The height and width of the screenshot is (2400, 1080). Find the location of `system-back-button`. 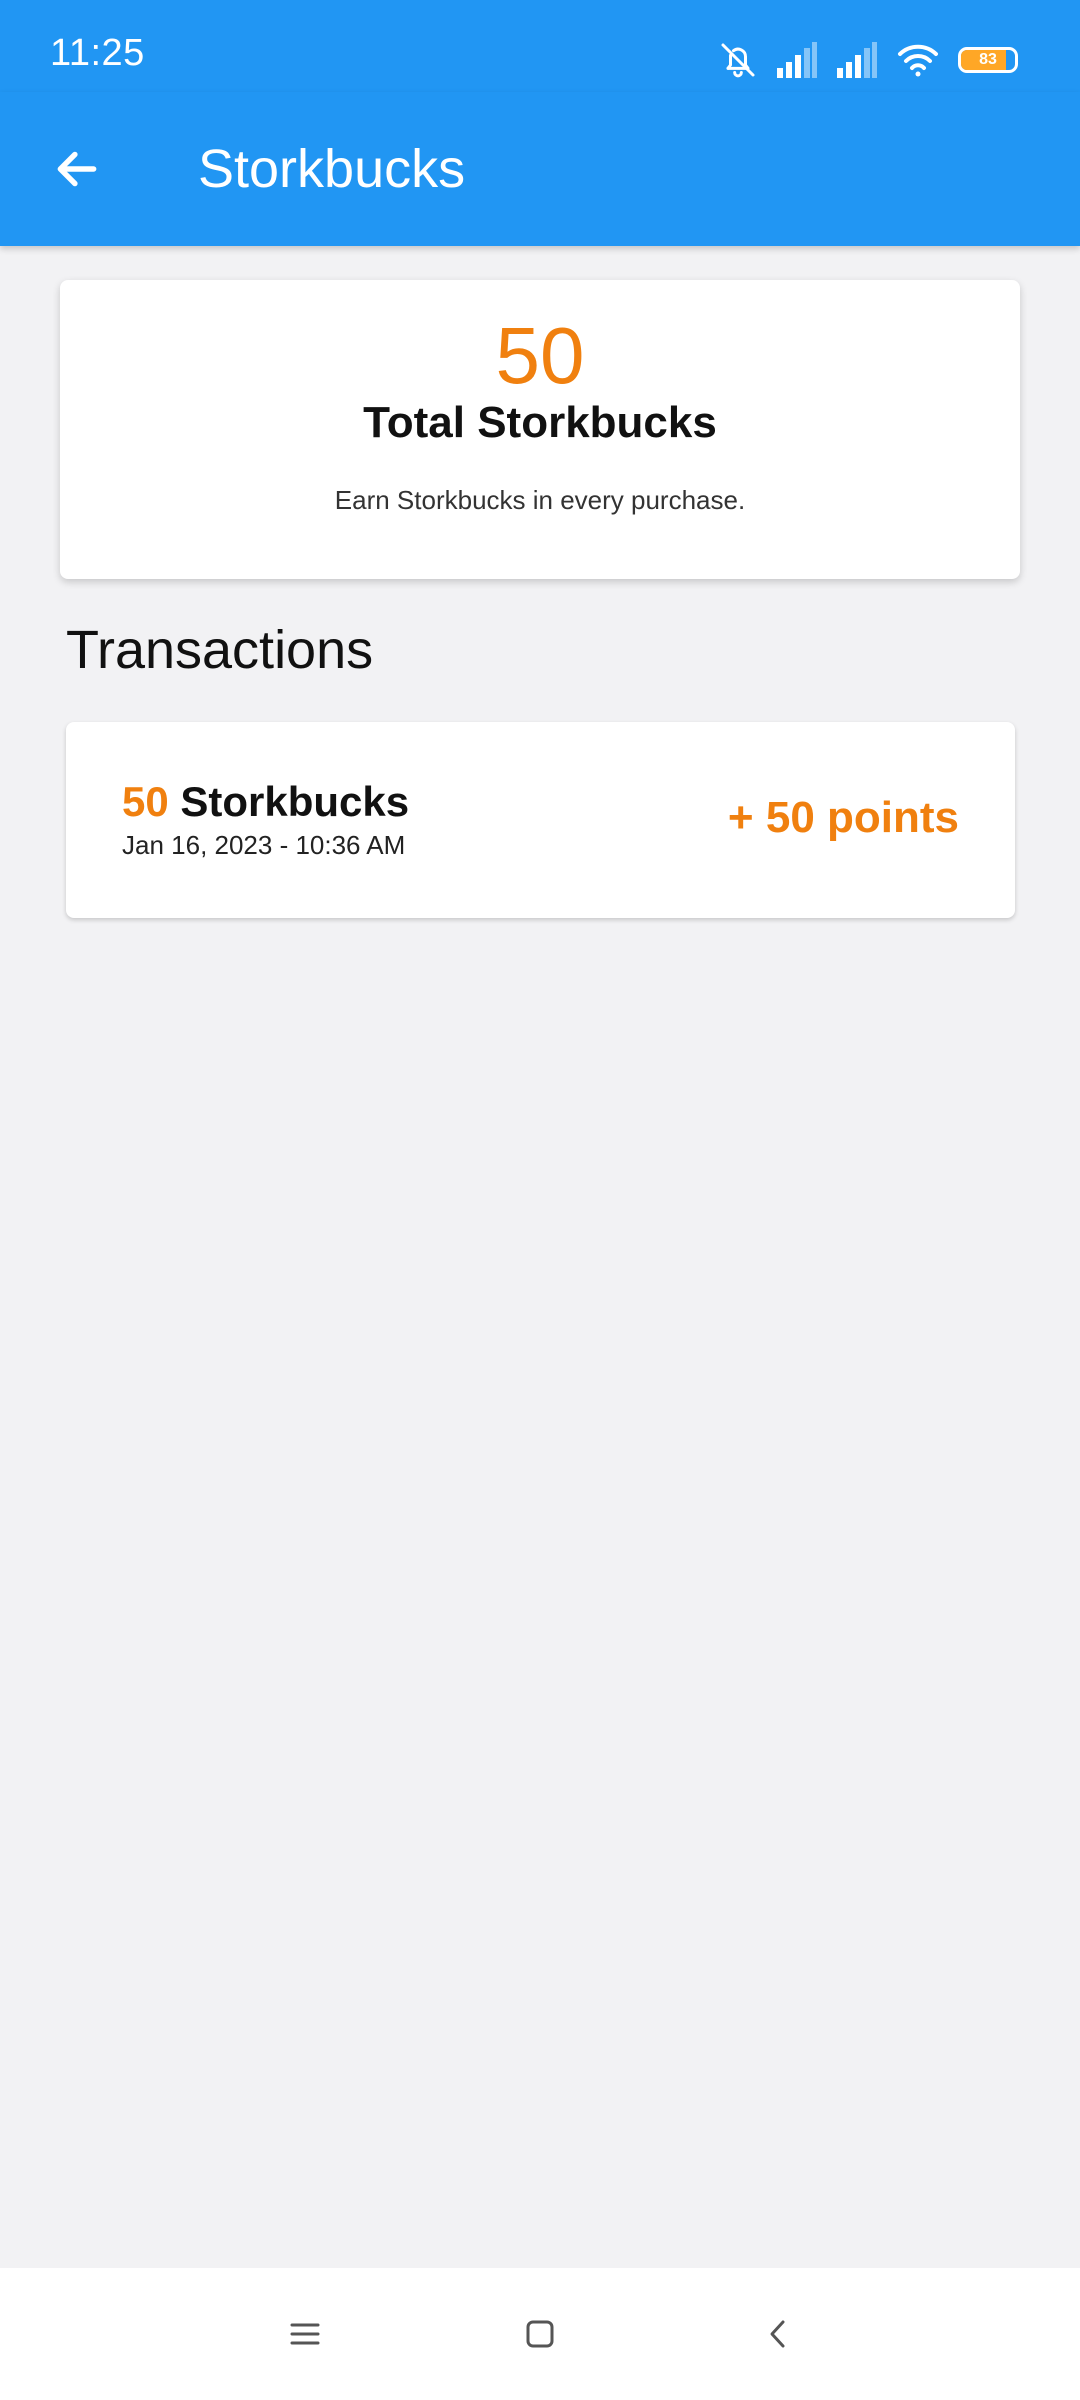

system-back-button is located at coordinates (778, 2334).